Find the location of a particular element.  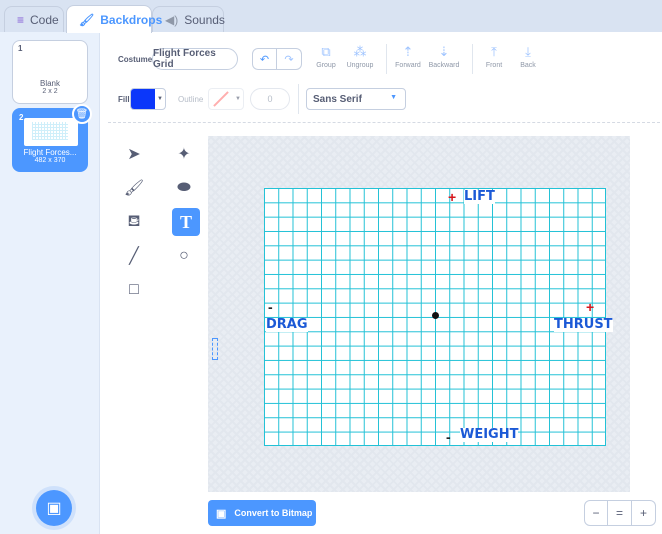

zoom-in-icon: + is located at coordinates (643, 513).